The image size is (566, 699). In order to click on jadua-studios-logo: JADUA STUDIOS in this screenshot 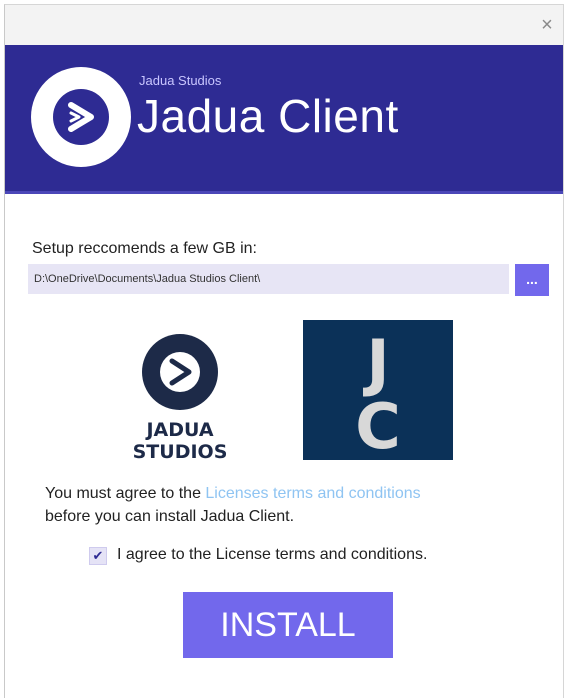, I will do `click(180, 399)`.